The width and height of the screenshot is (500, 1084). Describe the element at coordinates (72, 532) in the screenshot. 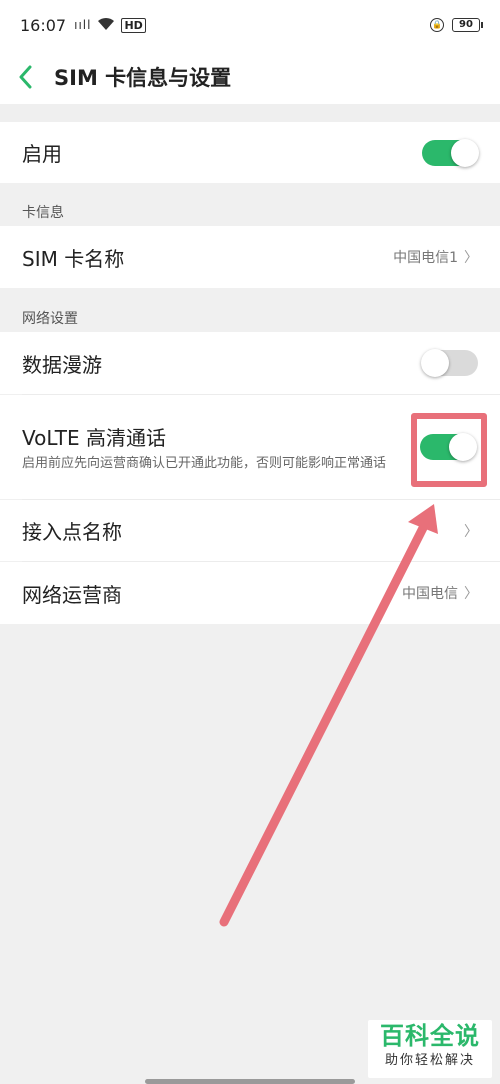

I see `apn-label: 接入点名称` at that location.